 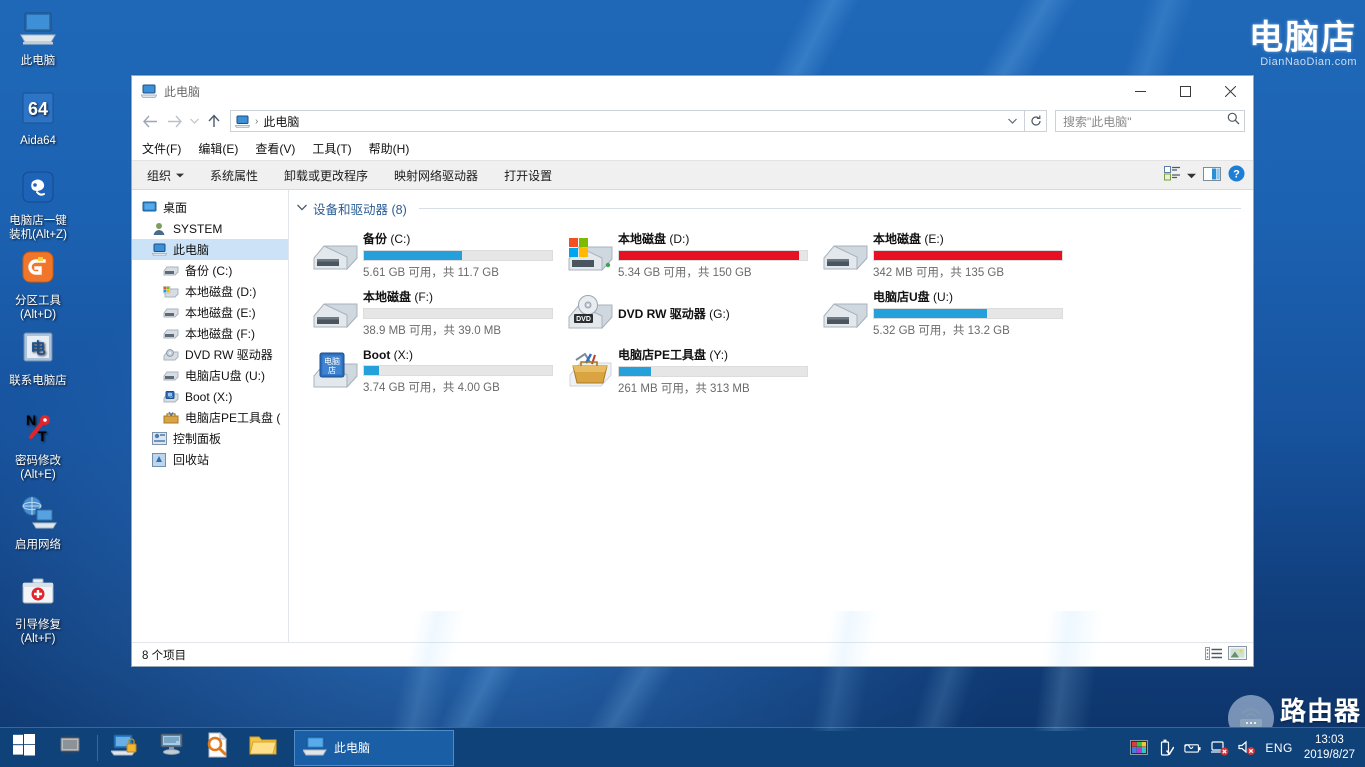 What do you see at coordinates (38, 118) in the screenshot?
I see `desktop-icon-aida64: 64 Aida64` at bounding box center [38, 118].